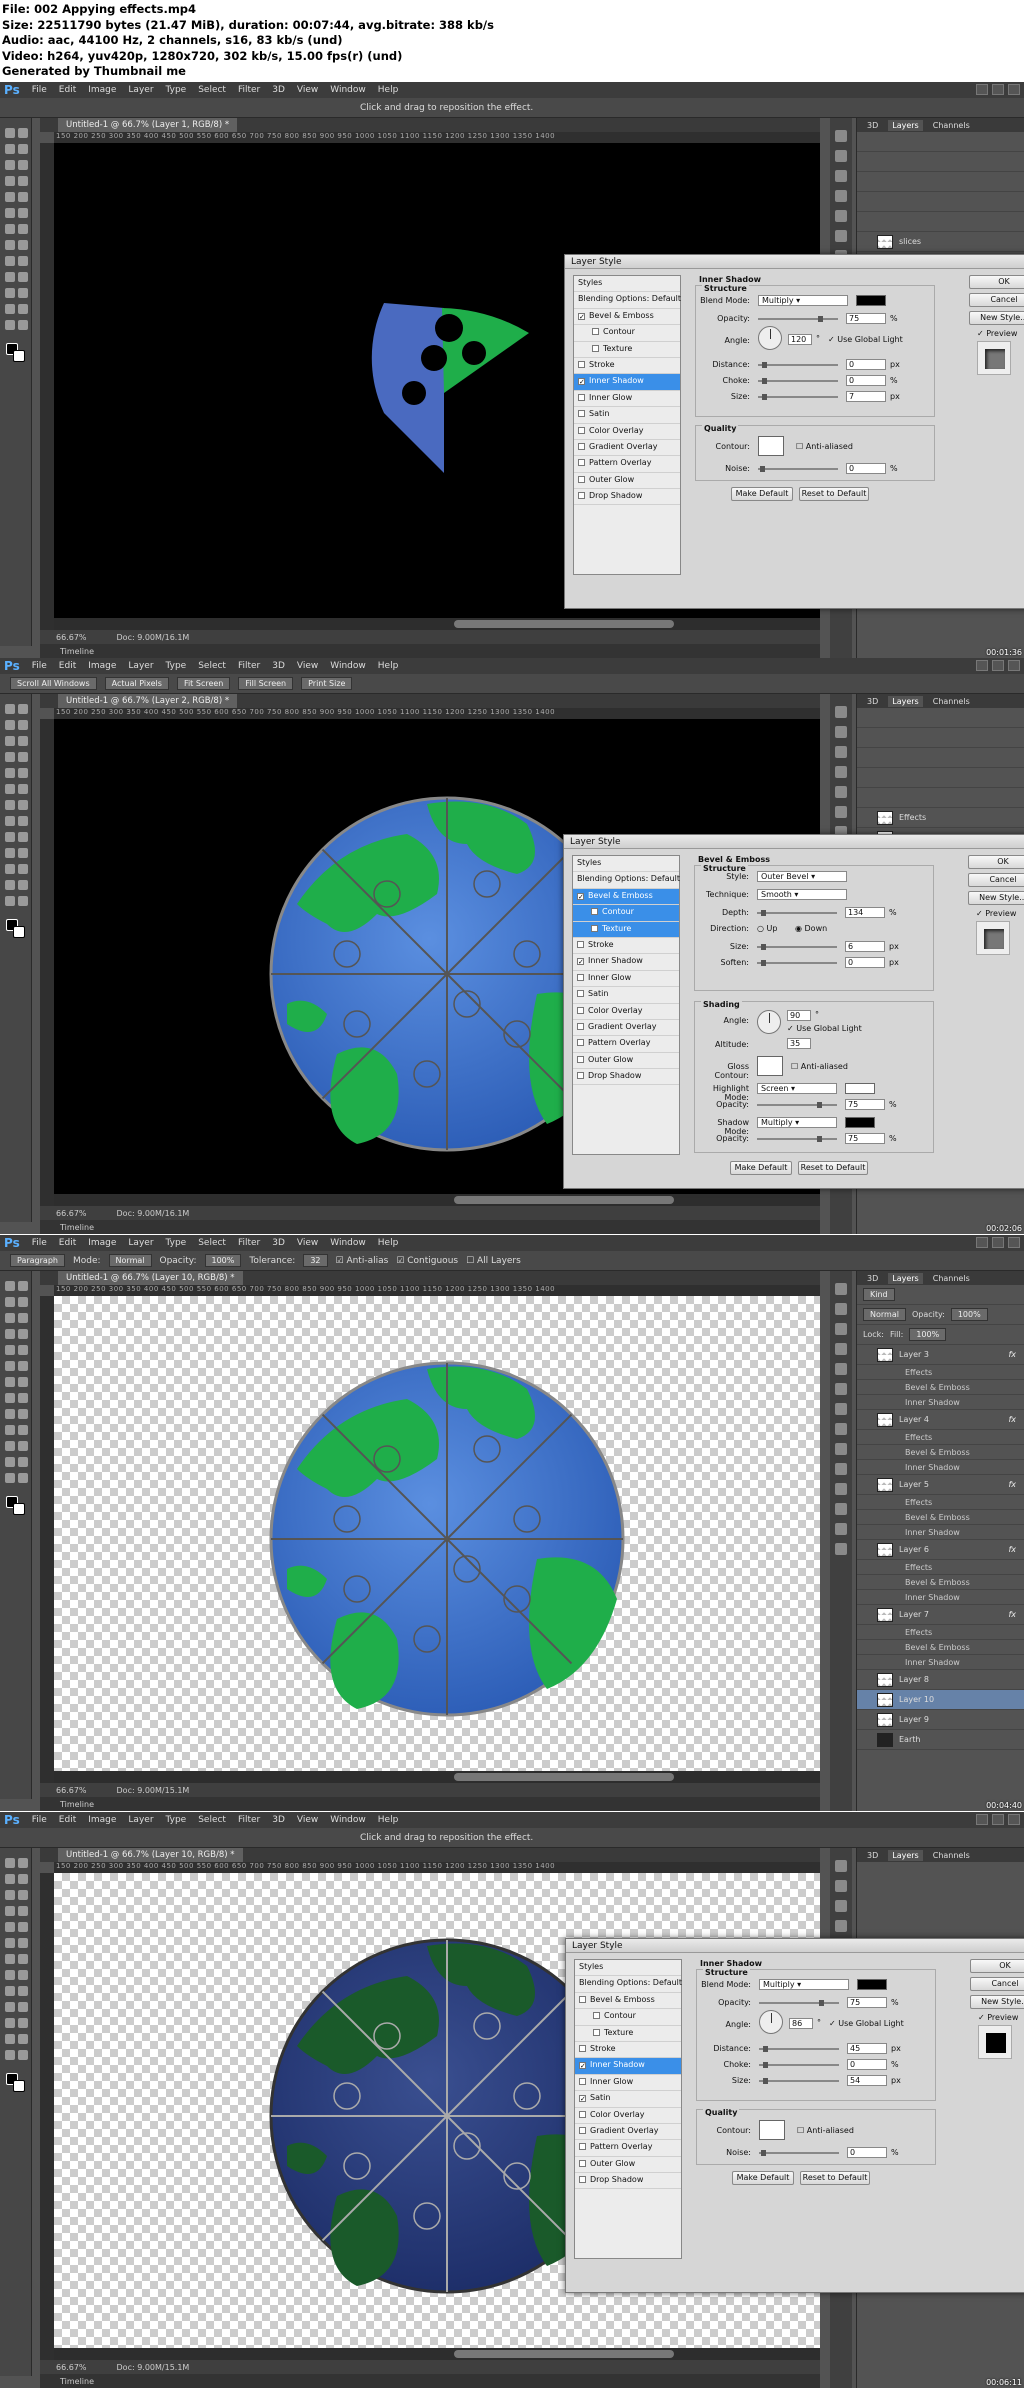 The image size is (1024, 2388). What do you see at coordinates (627, 317) in the screenshot?
I see `style-item: ✓ Bevel & Emboss` at bounding box center [627, 317].